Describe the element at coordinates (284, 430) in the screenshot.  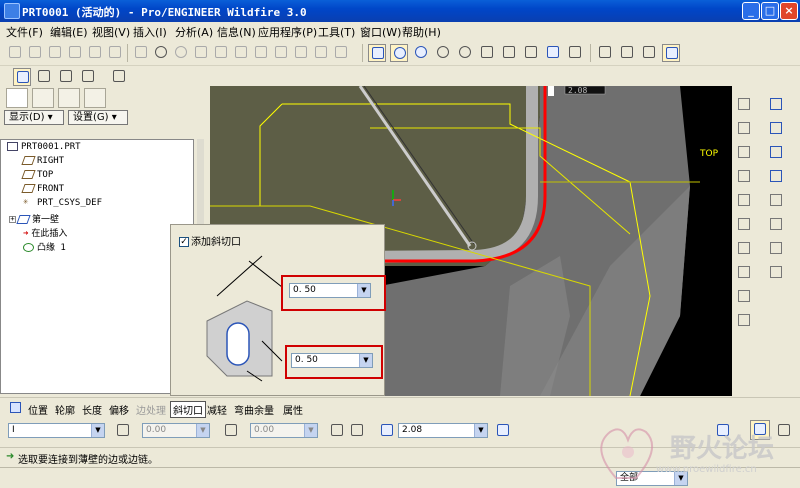
I see `second-side-length-dropdown: 0.00 ▼` at that location.